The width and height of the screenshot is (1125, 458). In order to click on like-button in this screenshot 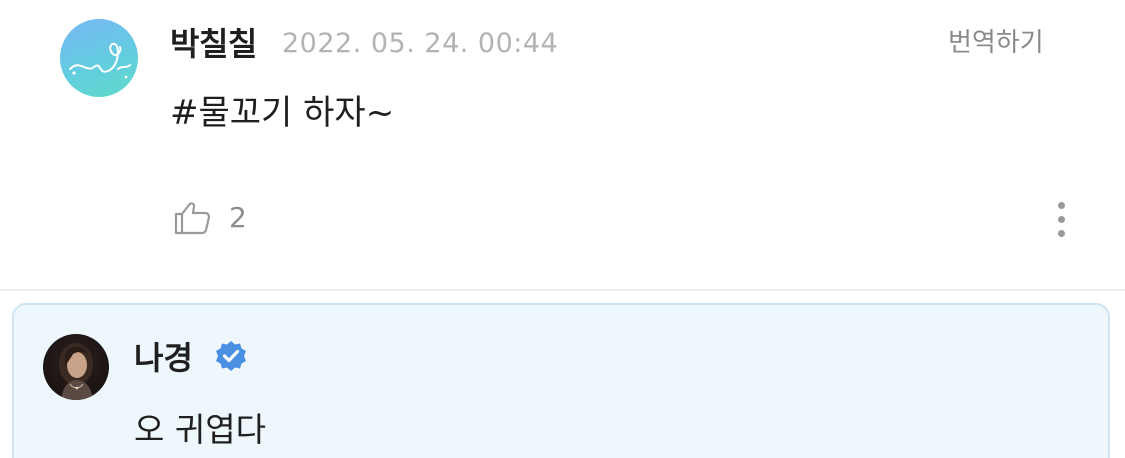, I will do `click(192, 217)`.